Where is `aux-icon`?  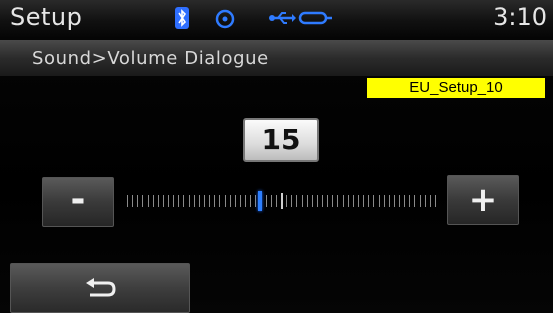
aux-icon is located at coordinates (315, 18).